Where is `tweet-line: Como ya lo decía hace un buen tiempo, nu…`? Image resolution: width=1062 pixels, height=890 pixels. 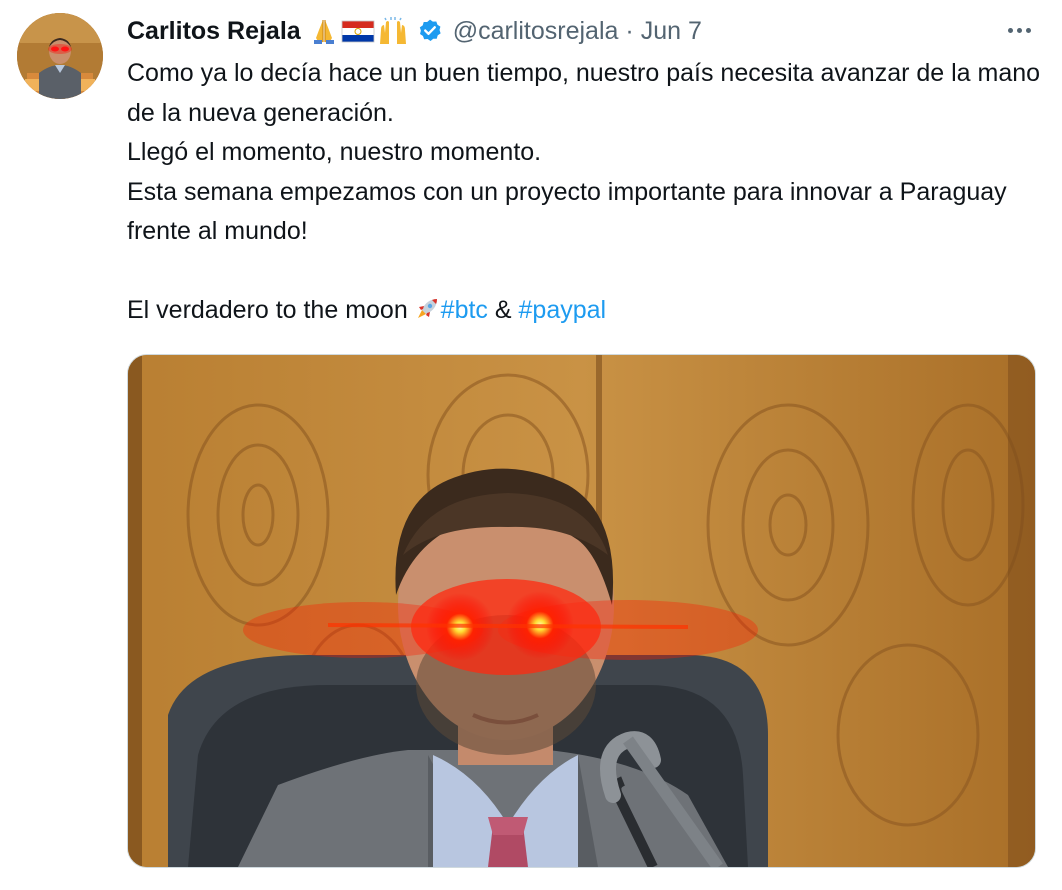
tweet-line: Como ya lo decía hace un buen tiempo, nu… is located at coordinates (584, 93).